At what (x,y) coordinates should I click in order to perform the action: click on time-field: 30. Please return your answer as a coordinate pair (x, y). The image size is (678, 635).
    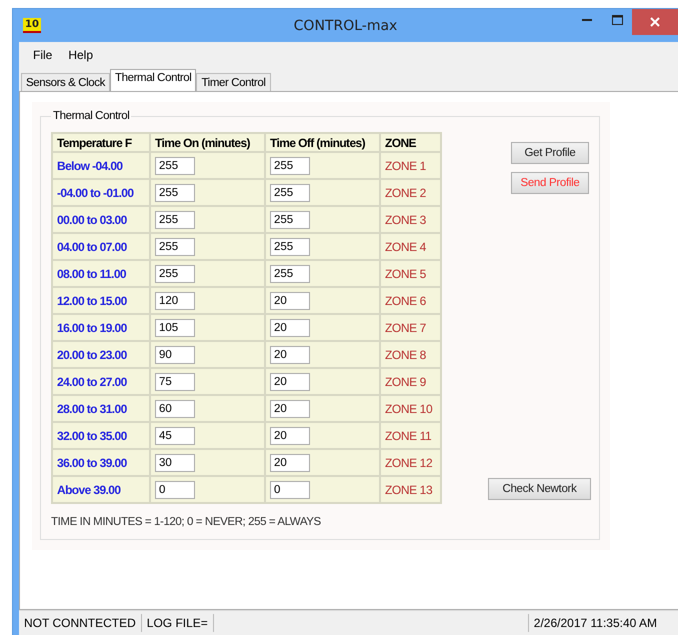
    Looking at the image, I should click on (175, 463).